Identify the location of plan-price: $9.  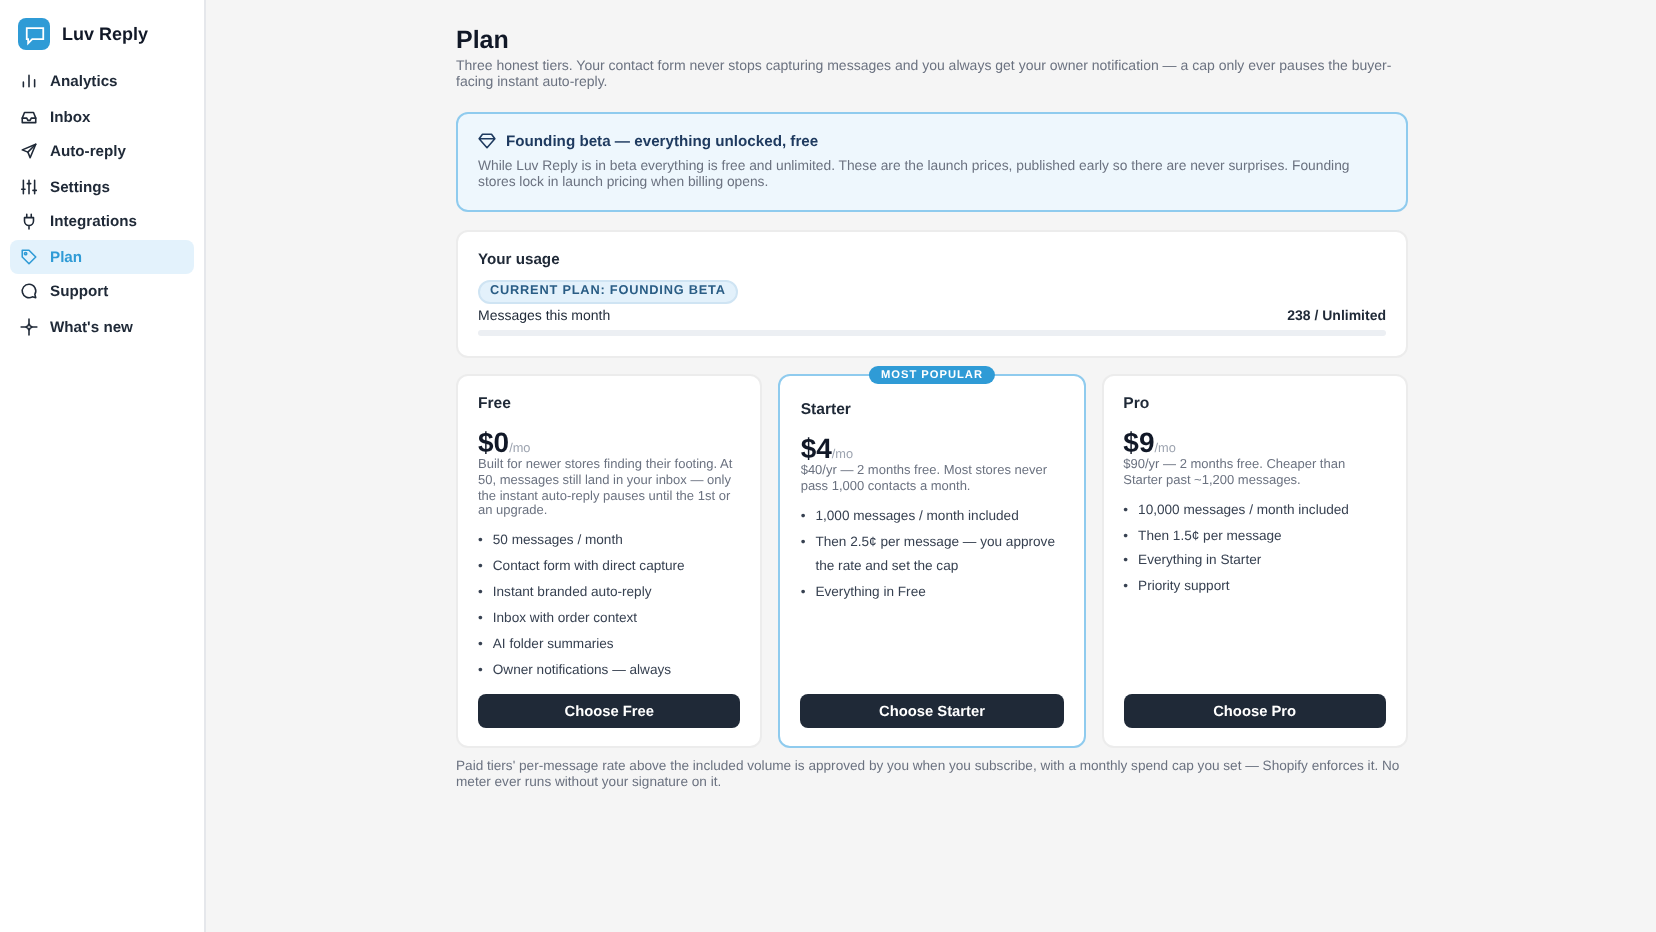
(1139, 442).